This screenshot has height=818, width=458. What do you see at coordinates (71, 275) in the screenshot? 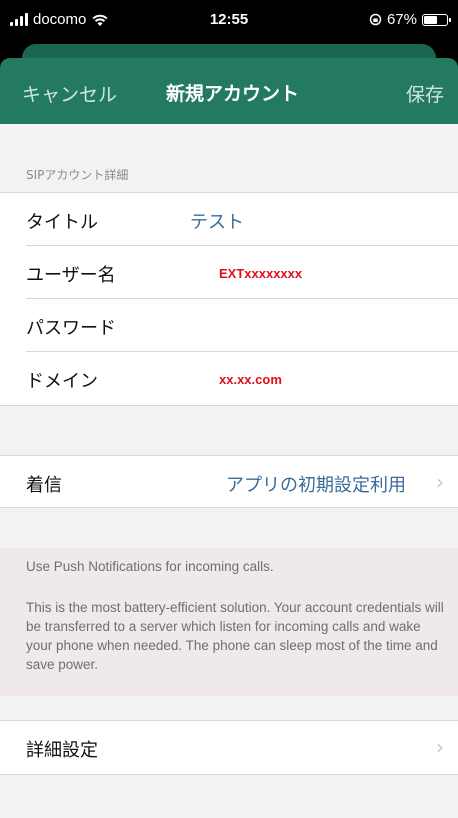
I see `username-label: ユーザー名` at bounding box center [71, 275].